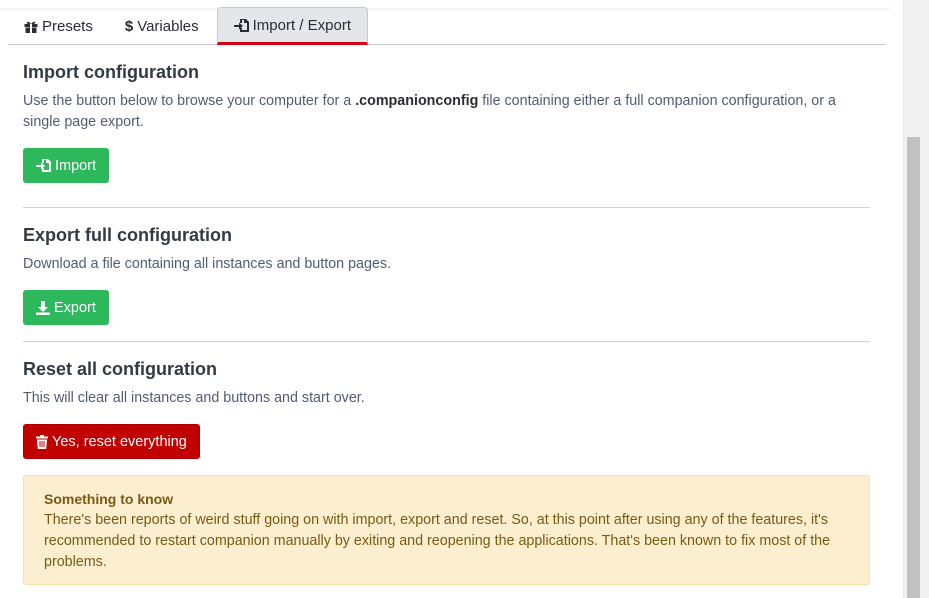  Describe the element at coordinates (119, 441) in the screenshot. I see `reset-button-label: Yes, reset everything` at that location.